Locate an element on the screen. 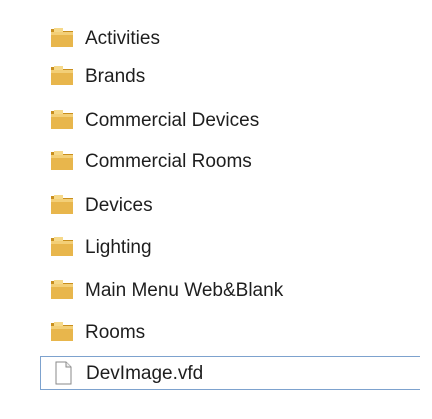  folder-label: Devices is located at coordinates (119, 205).